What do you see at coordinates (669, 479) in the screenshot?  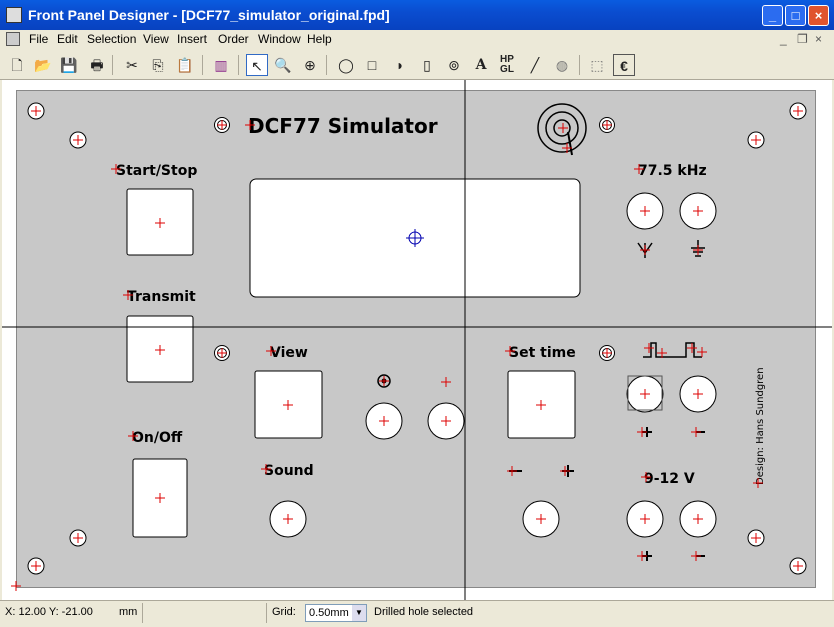 I see `label-voltage: 9-12 V` at bounding box center [669, 479].